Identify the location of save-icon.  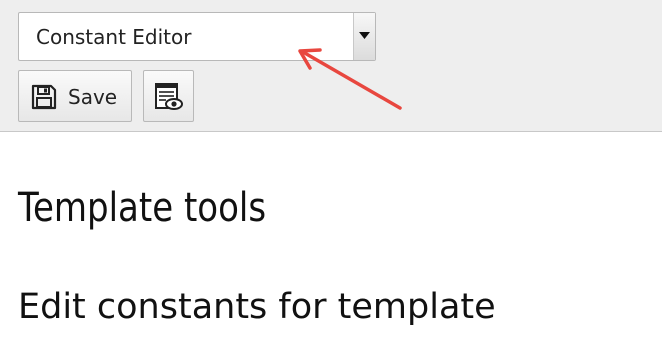
(44, 99).